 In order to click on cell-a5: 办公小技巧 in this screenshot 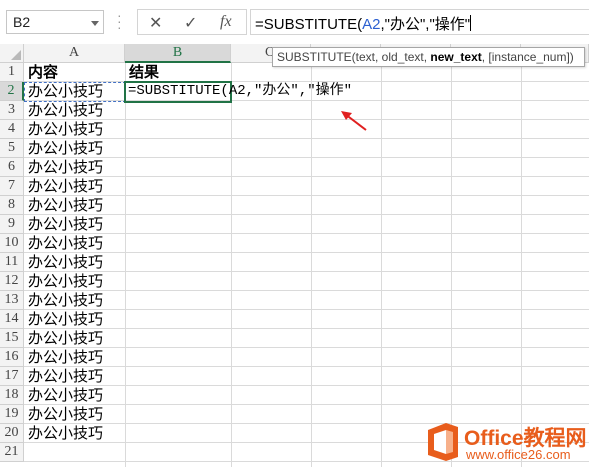, I will do `click(75, 148)`.